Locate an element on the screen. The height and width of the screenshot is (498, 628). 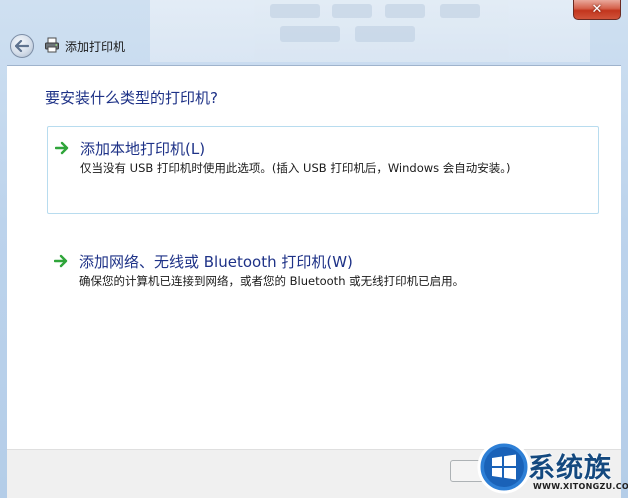
page-question: 要安装什么类型的打印机? is located at coordinates (131, 98).